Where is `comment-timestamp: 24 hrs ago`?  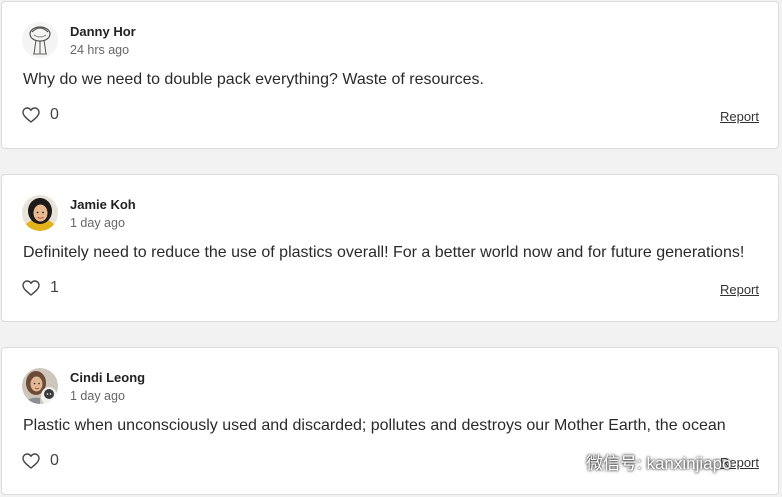 comment-timestamp: 24 hrs ago is located at coordinates (100, 50).